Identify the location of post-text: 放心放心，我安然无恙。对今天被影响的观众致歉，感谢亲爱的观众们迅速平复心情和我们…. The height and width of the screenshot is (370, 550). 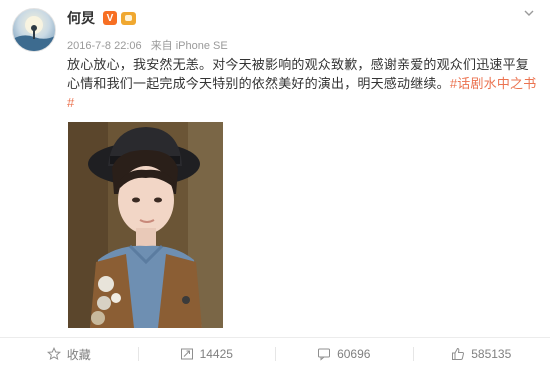
(302, 83).